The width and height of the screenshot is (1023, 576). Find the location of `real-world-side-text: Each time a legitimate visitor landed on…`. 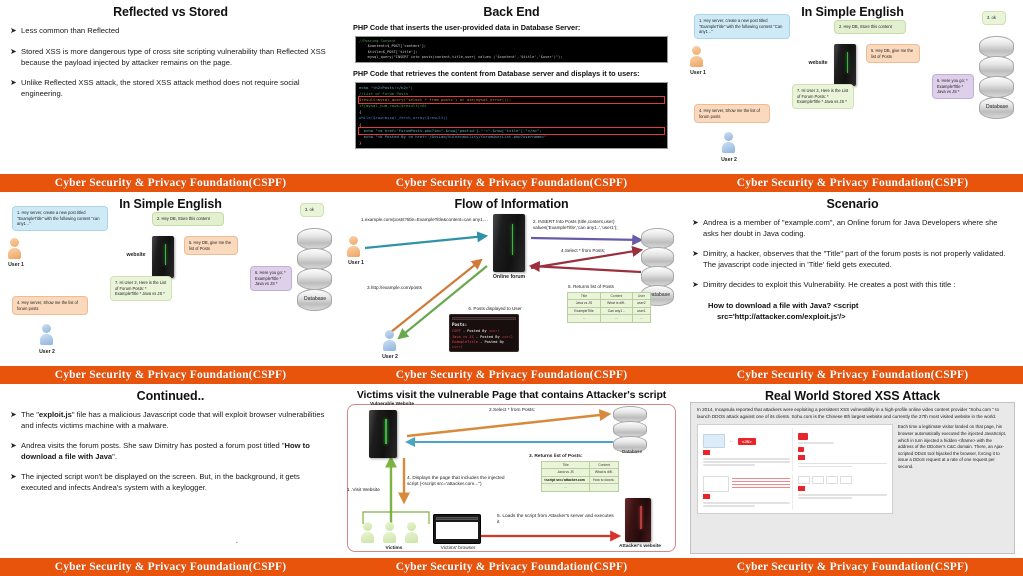

real-world-side-text: Each time a legitimate visitor landed on… is located at coordinates (952, 446).